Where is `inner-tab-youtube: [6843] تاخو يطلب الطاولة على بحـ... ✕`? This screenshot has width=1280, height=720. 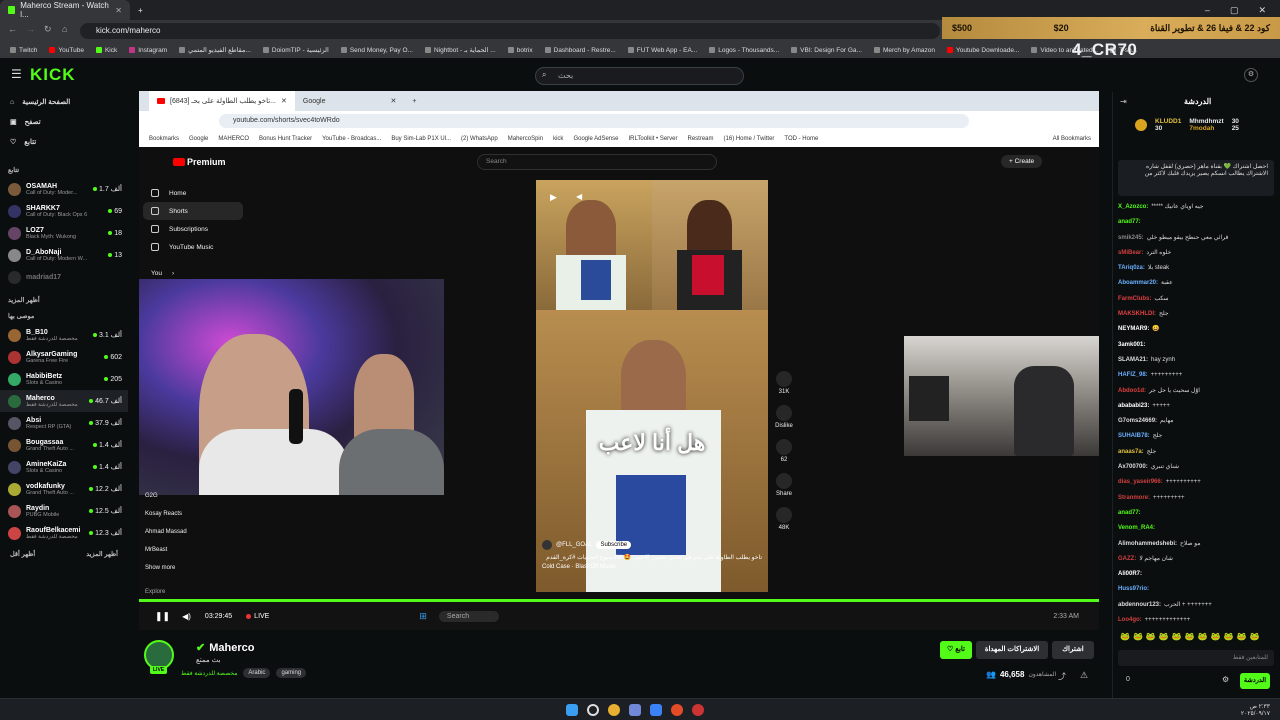
inner-tab-youtube: [6843] تاخو يطلب الطاولة على بحـ... ✕ is located at coordinates (222, 101).